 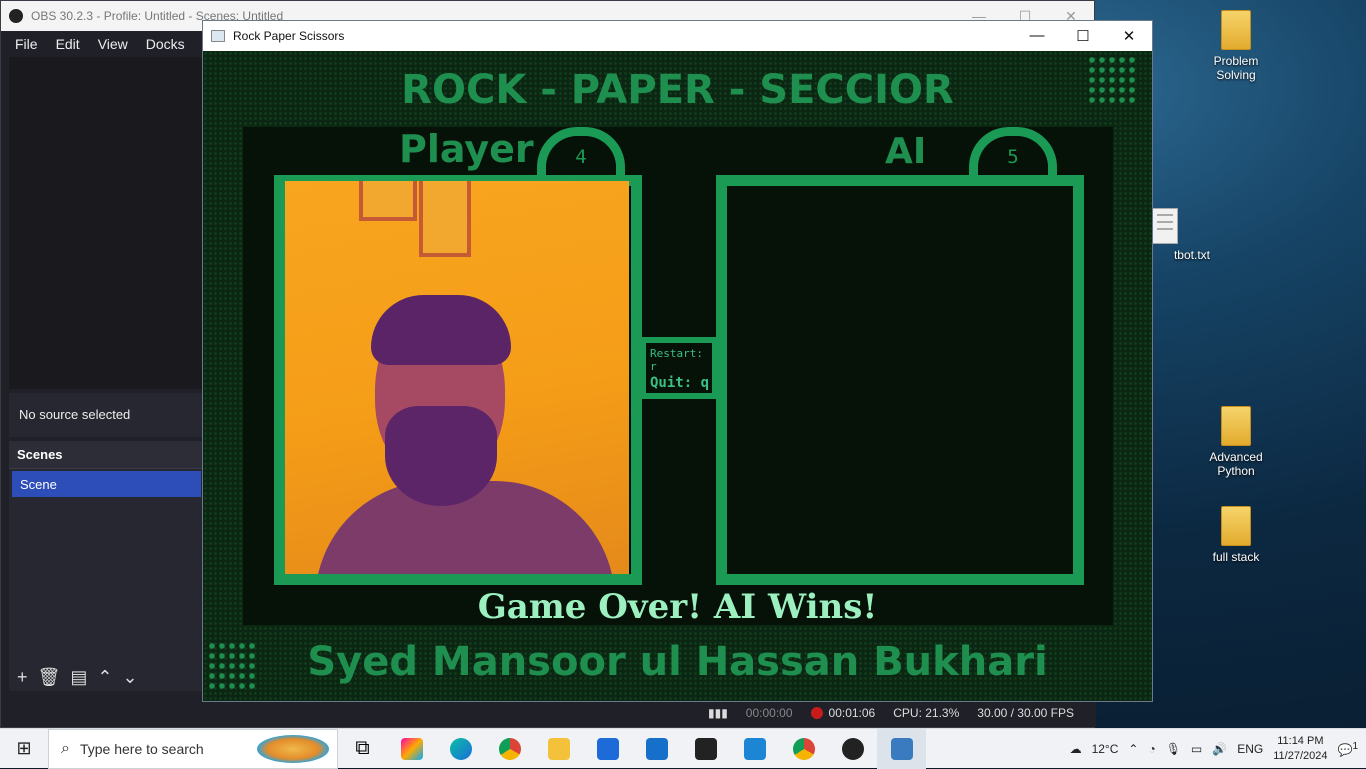 What do you see at coordinates (22, 677) in the screenshot?
I see `add-icon: +` at bounding box center [22, 677].